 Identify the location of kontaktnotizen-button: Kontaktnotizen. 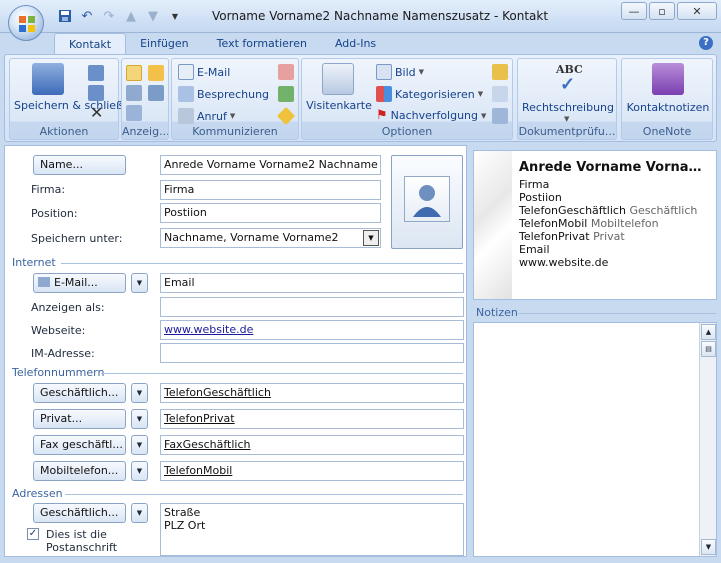
(668, 107).